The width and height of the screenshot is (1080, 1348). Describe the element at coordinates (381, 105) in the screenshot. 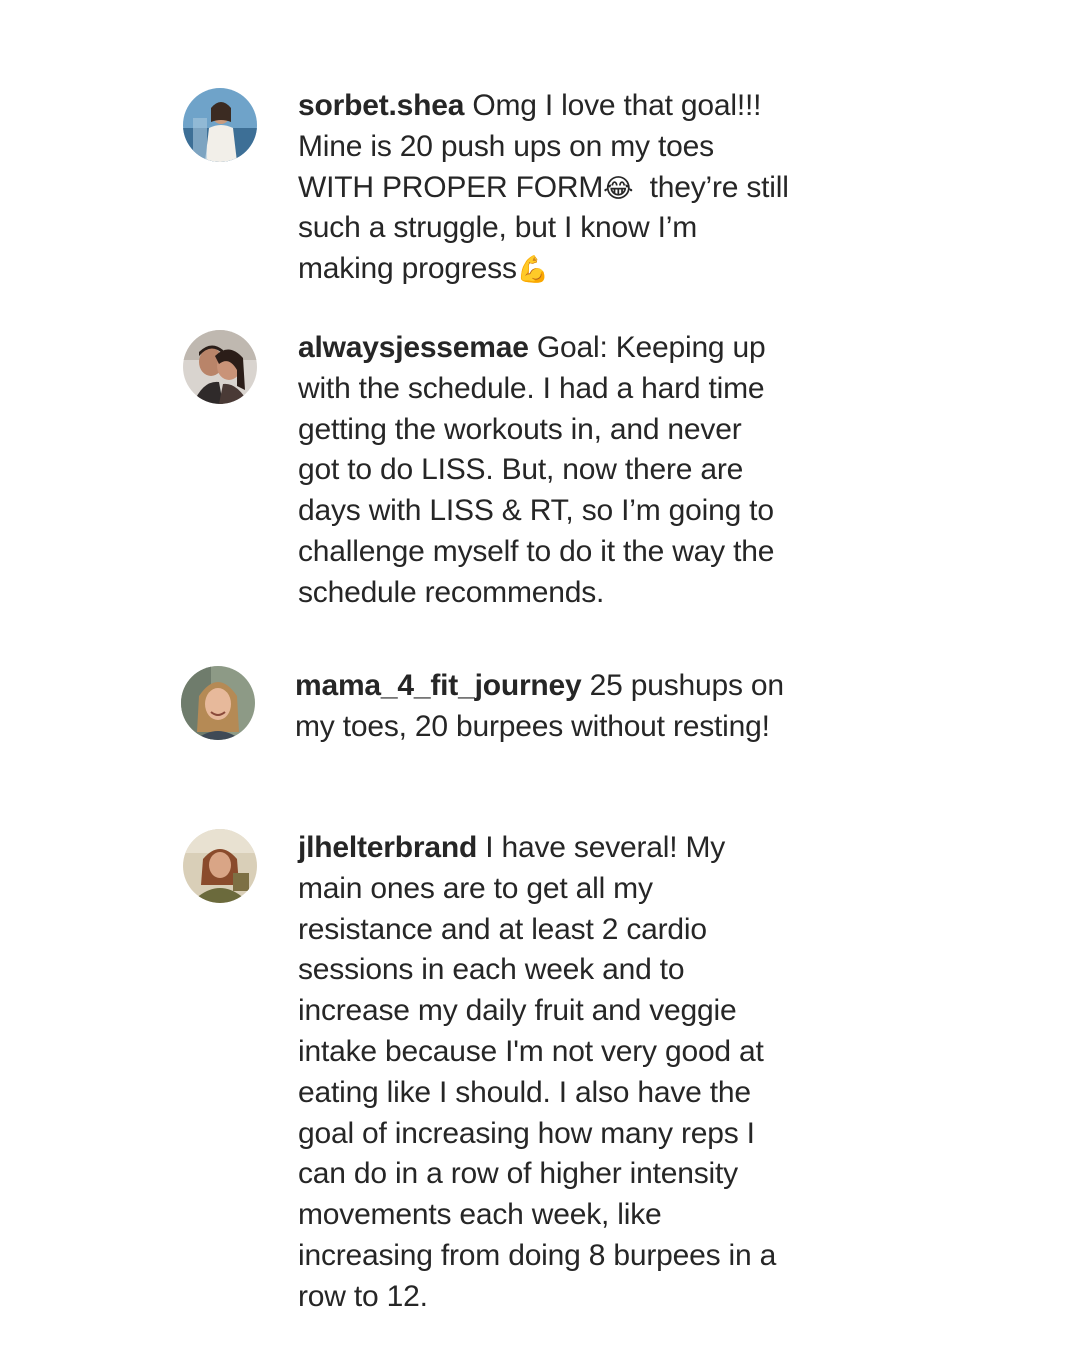

I see `comment-username: sorbet.shea` at that location.